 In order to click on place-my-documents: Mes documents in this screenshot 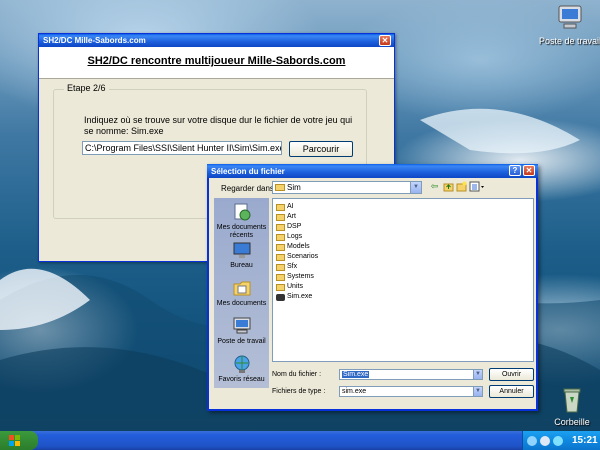, I will do `click(241, 293)`.